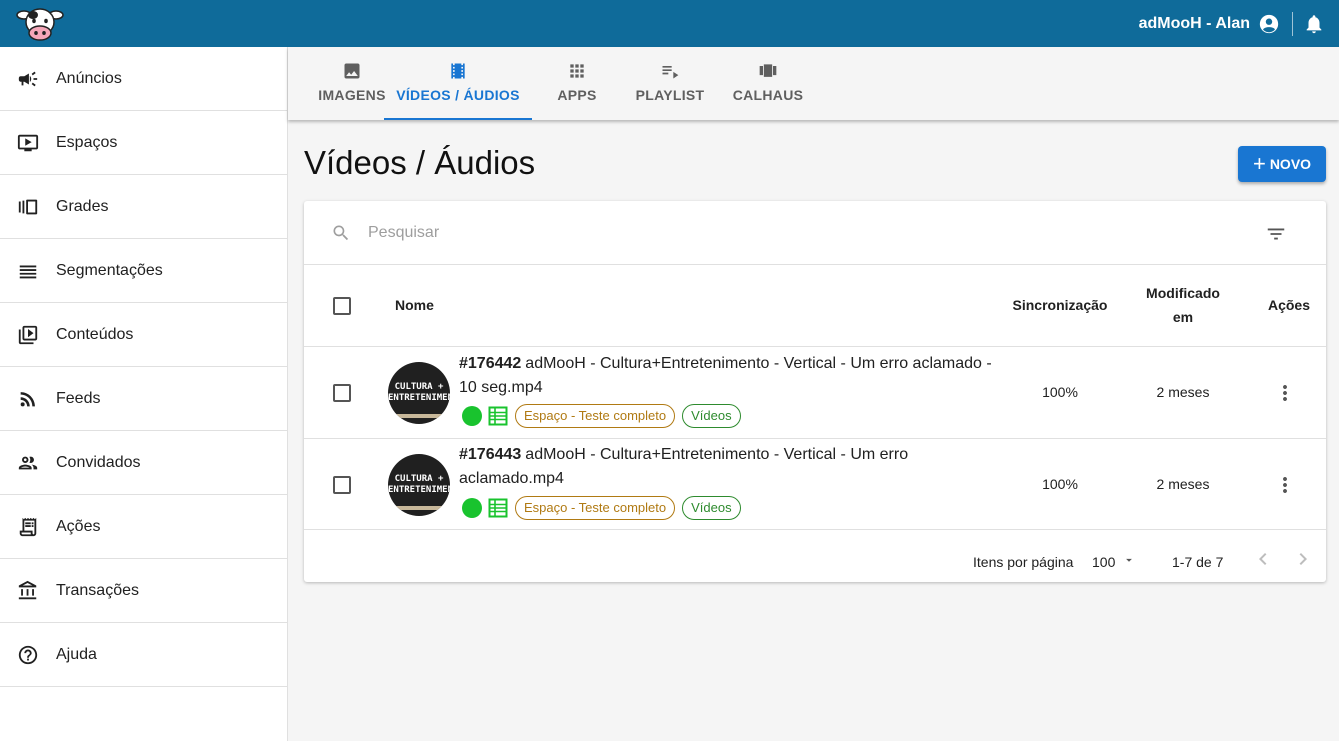 This screenshot has height=741, width=1339. I want to click on sidebar-item-label: Conteúdos, so click(95, 334).